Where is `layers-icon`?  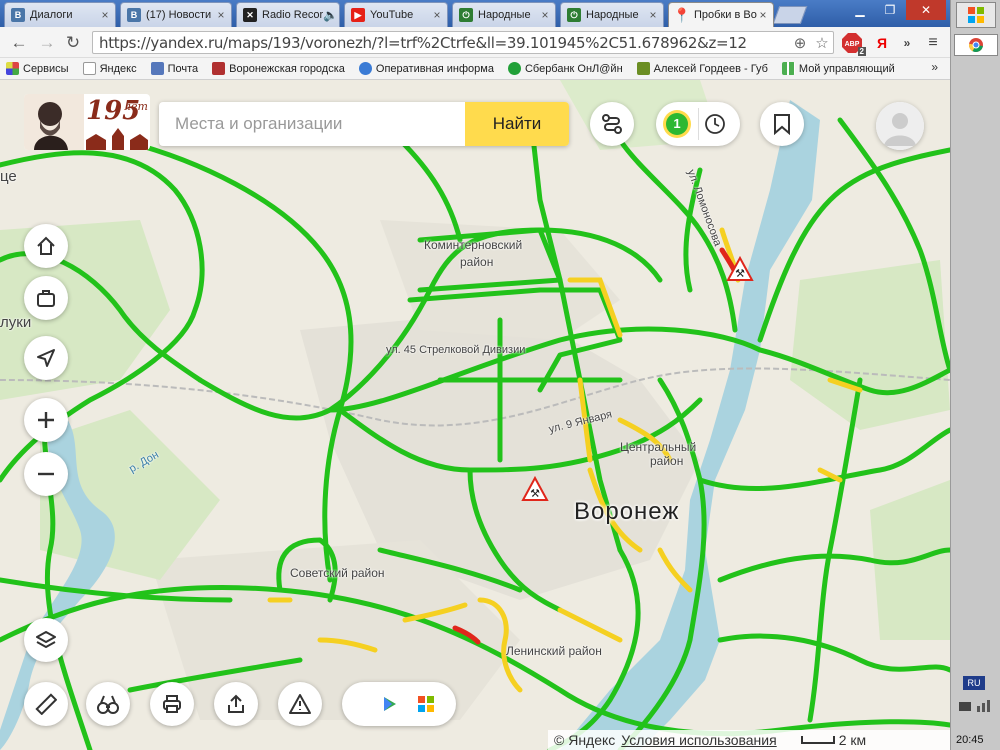
layers-icon is located at coordinates (46, 639).